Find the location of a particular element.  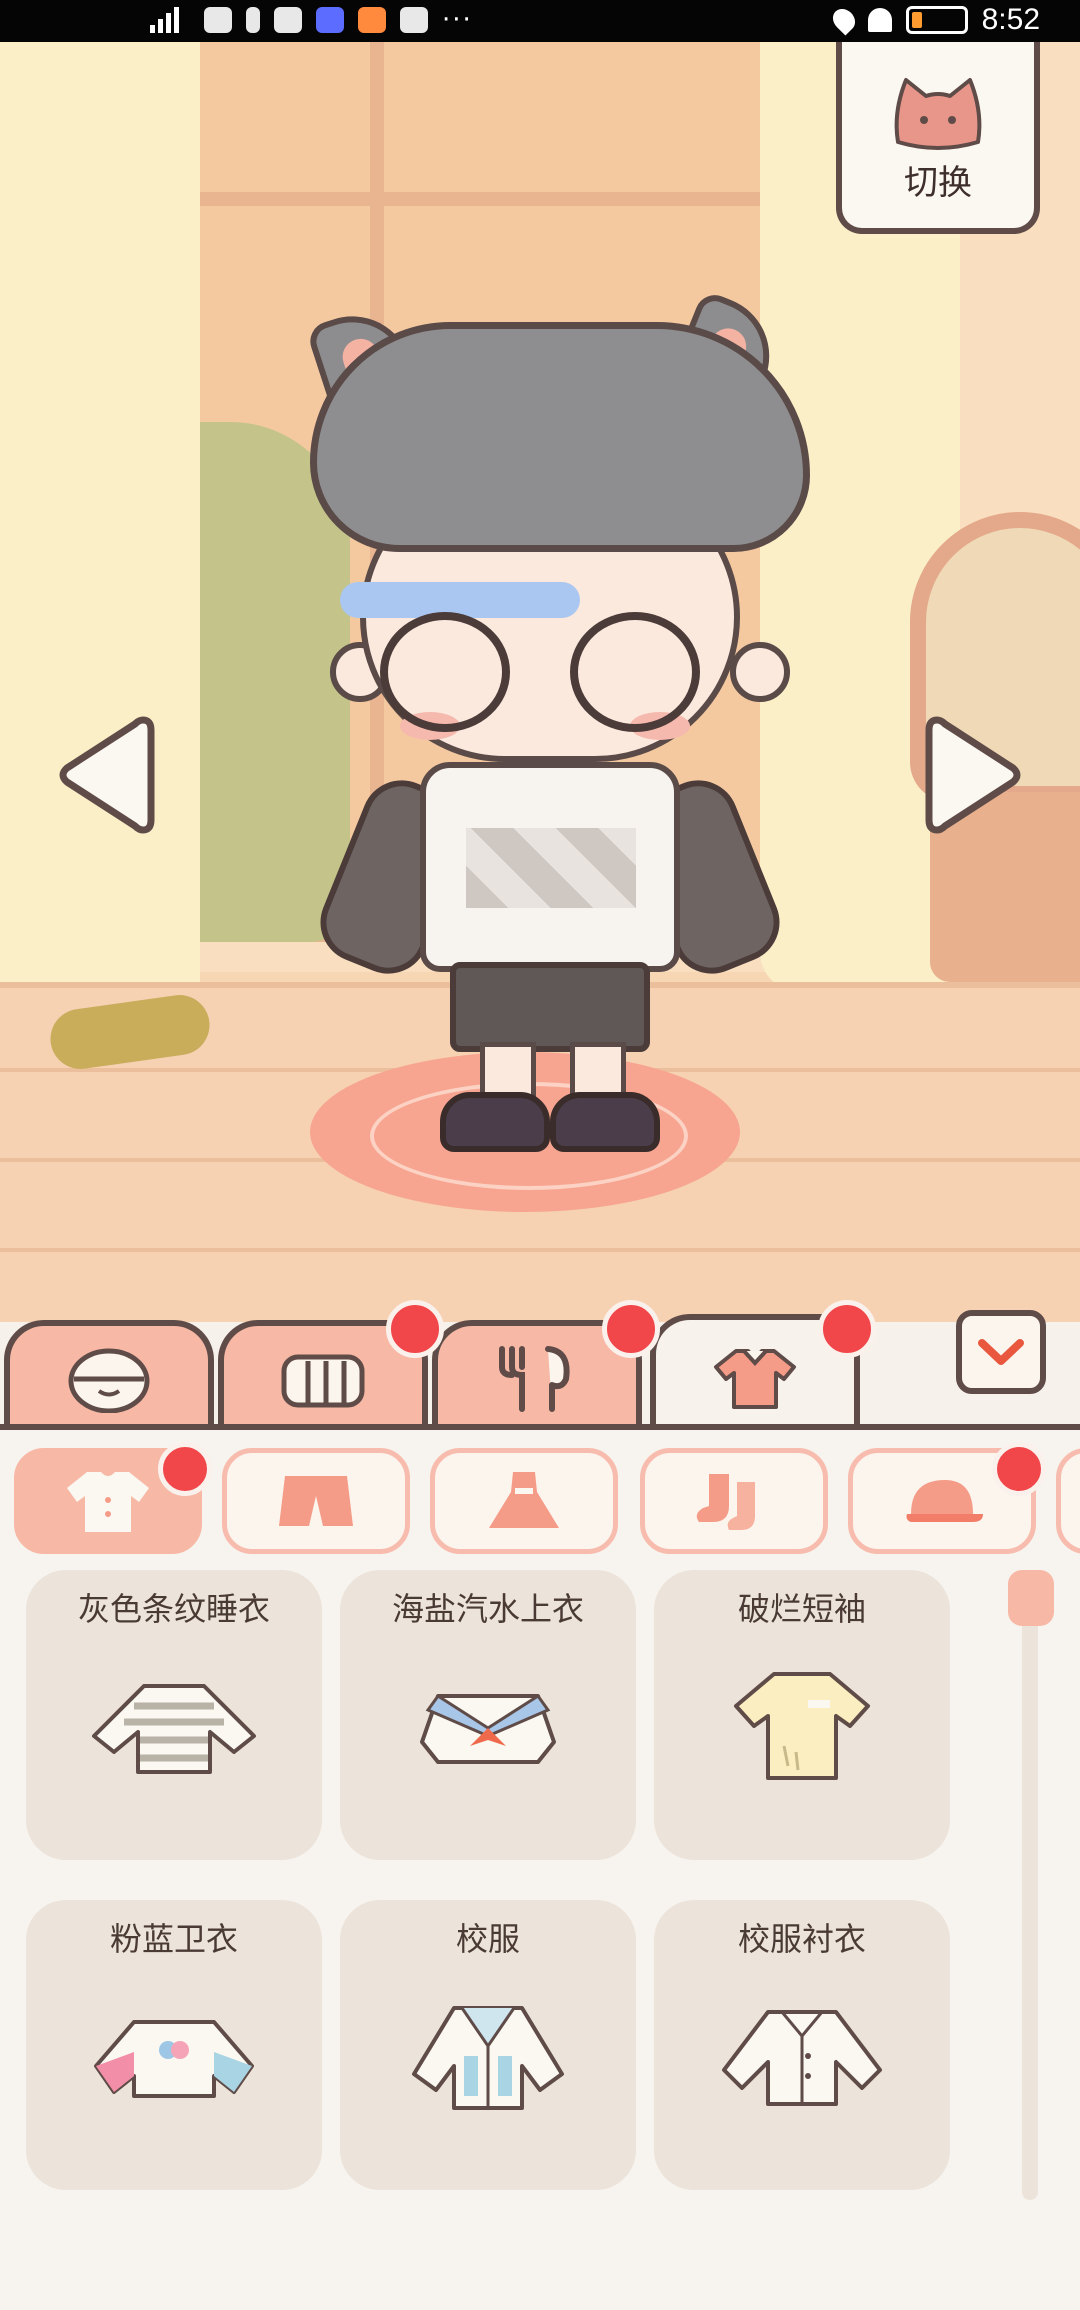

pink-blue-hoodie-icon is located at coordinates (174, 2059).